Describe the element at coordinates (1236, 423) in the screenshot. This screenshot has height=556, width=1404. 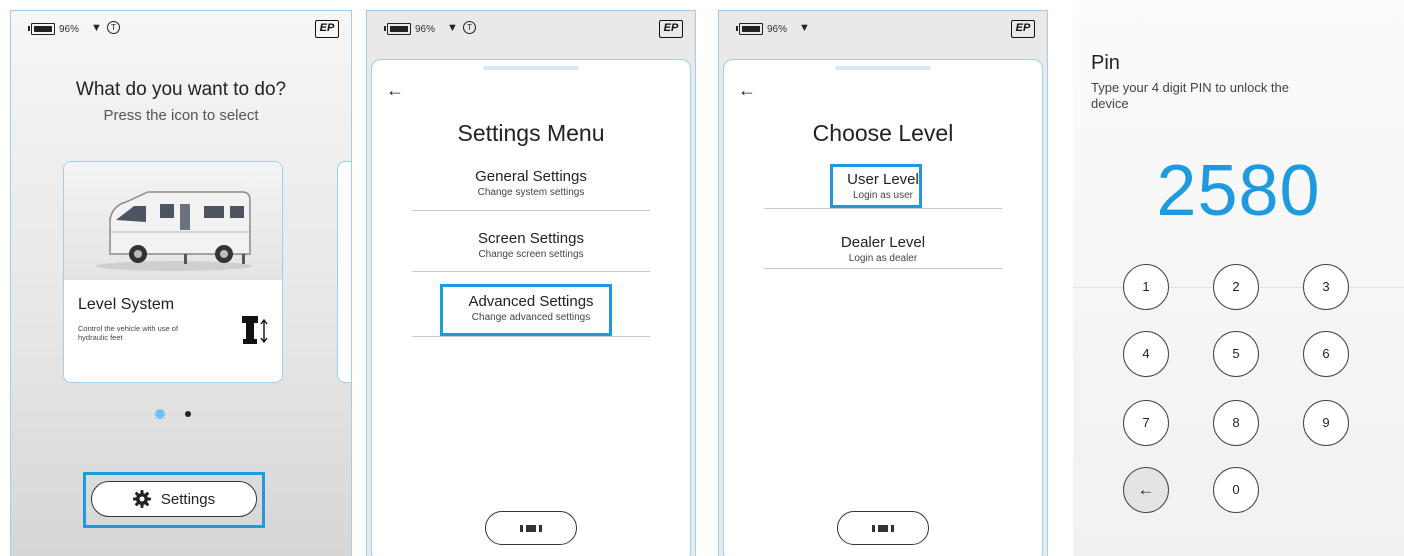
I see `keypad-key-8: 8` at that location.